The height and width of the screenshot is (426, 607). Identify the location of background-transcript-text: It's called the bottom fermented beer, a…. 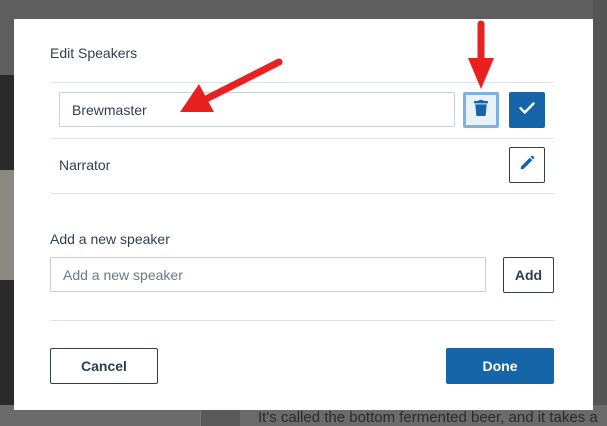
(428, 417).